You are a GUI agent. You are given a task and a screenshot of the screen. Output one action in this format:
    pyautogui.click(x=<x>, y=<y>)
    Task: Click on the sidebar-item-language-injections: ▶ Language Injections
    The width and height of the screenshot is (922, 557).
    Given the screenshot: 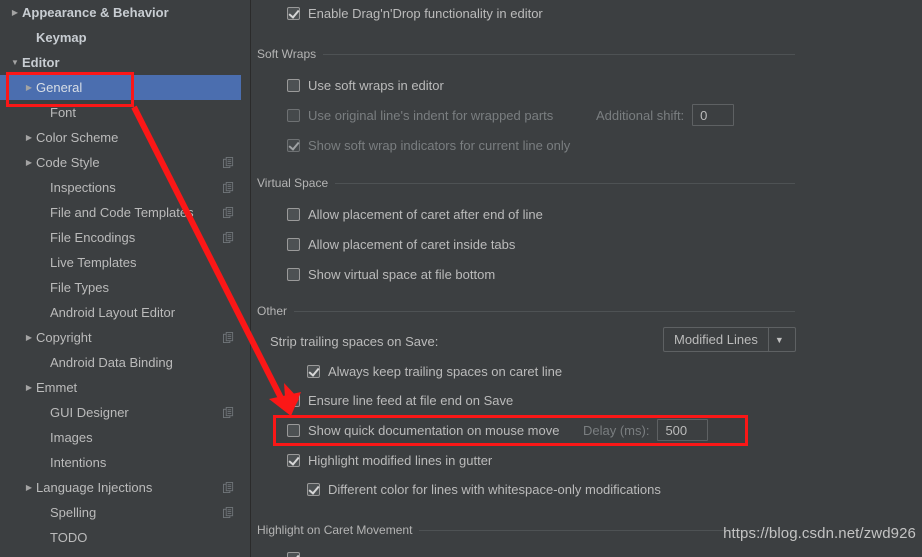 What is the action you would take?
    pyautogui.click(x=125, y=487)
    